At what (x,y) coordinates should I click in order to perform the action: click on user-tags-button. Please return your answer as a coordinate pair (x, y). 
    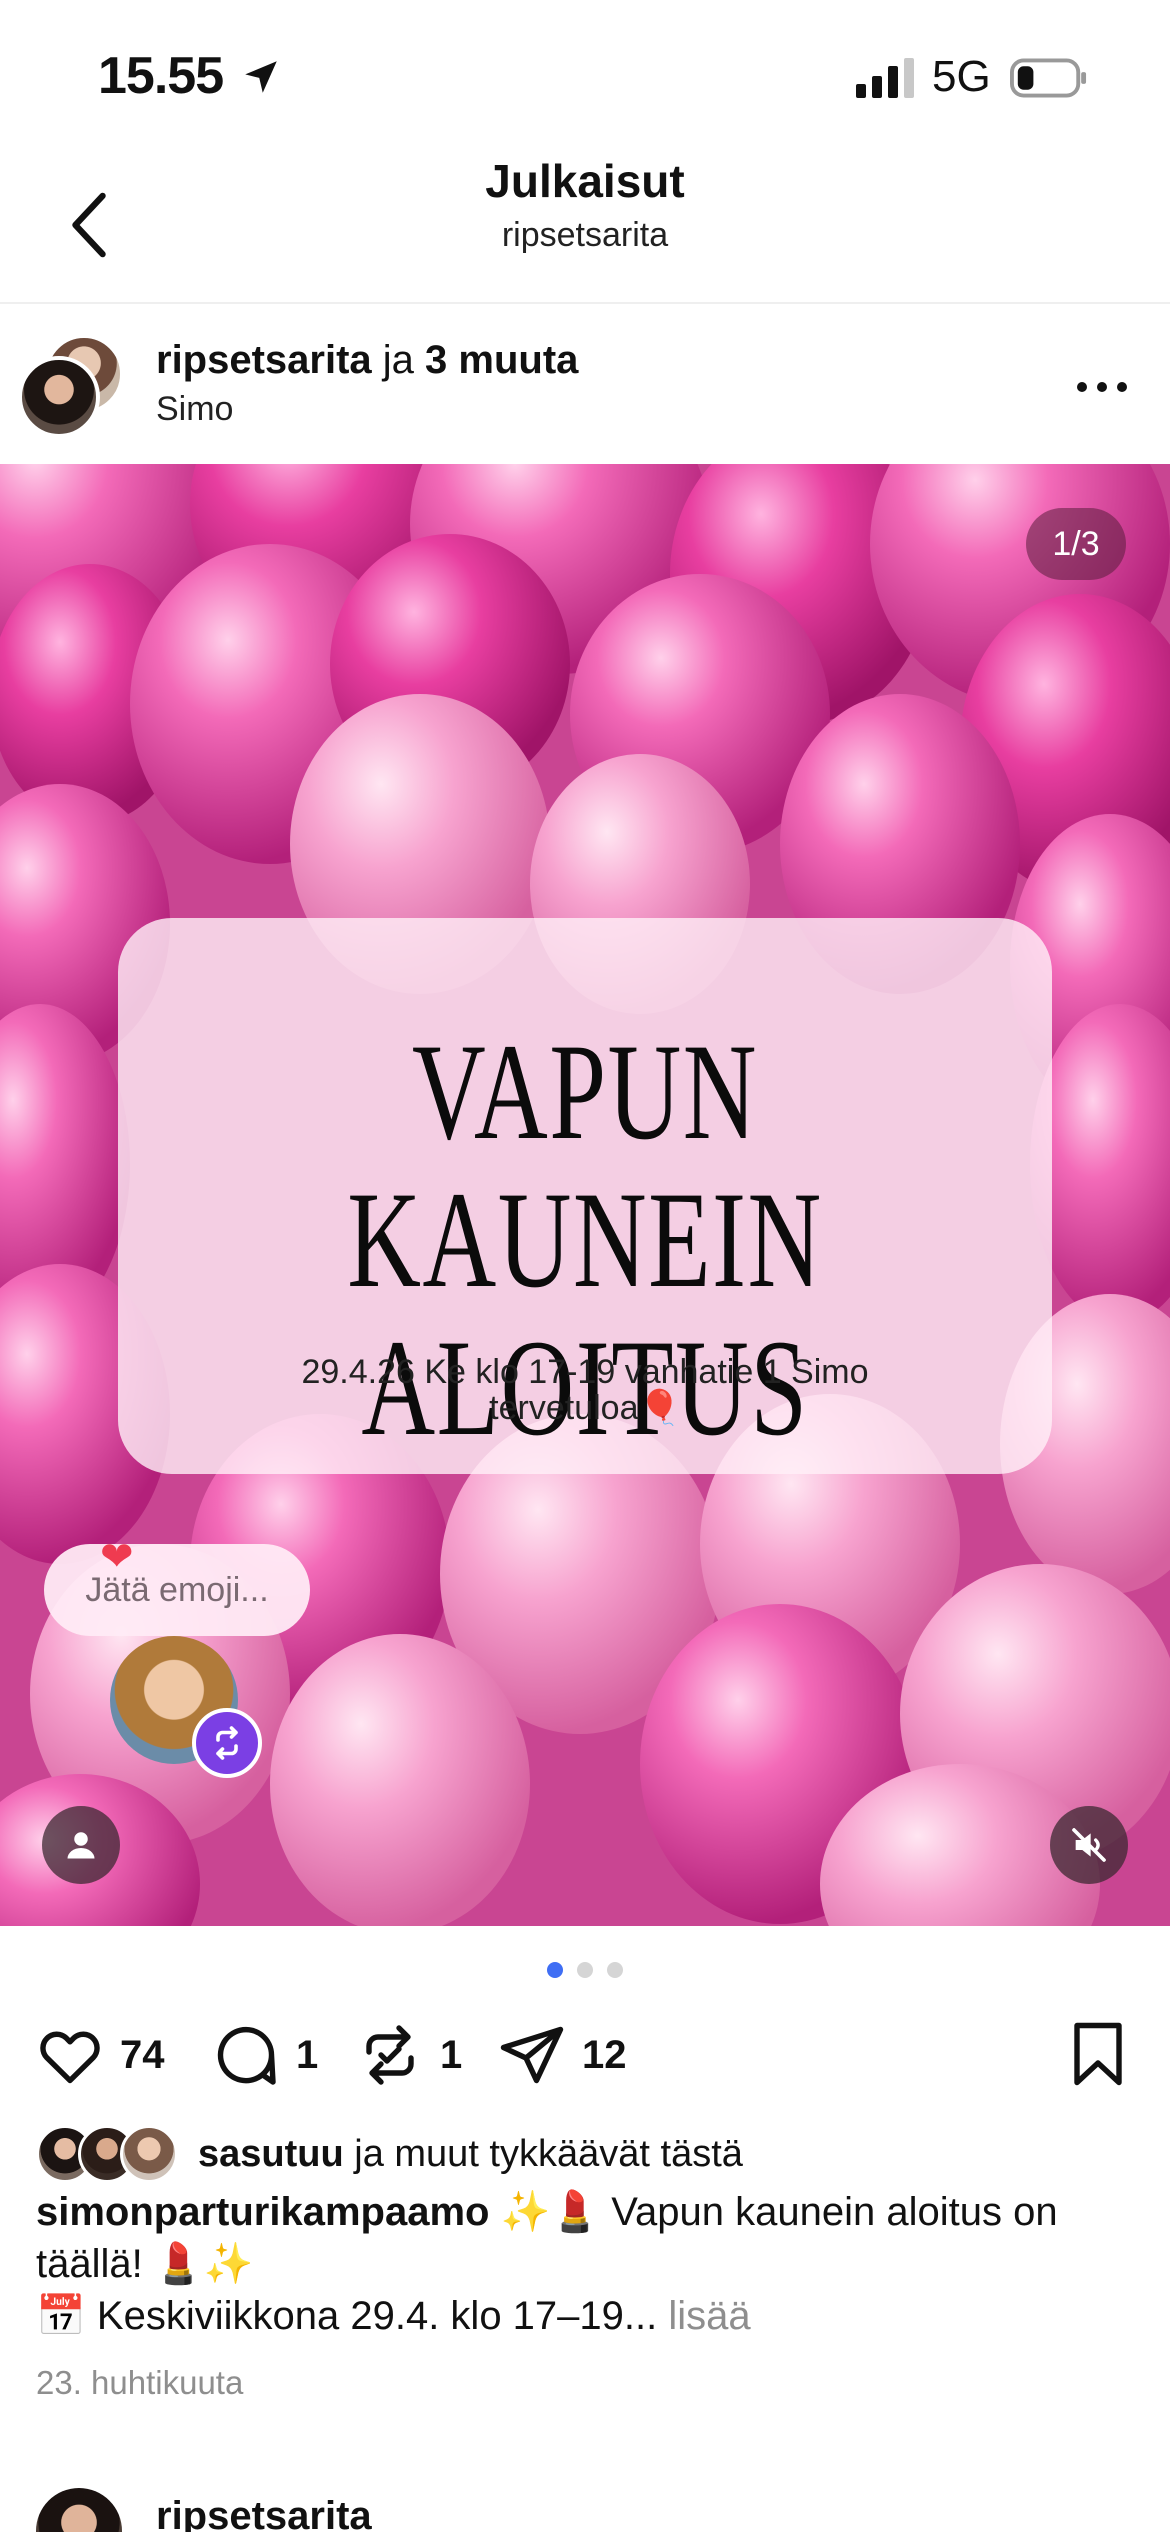
    Looking at the image, I should click on (81, 1845).